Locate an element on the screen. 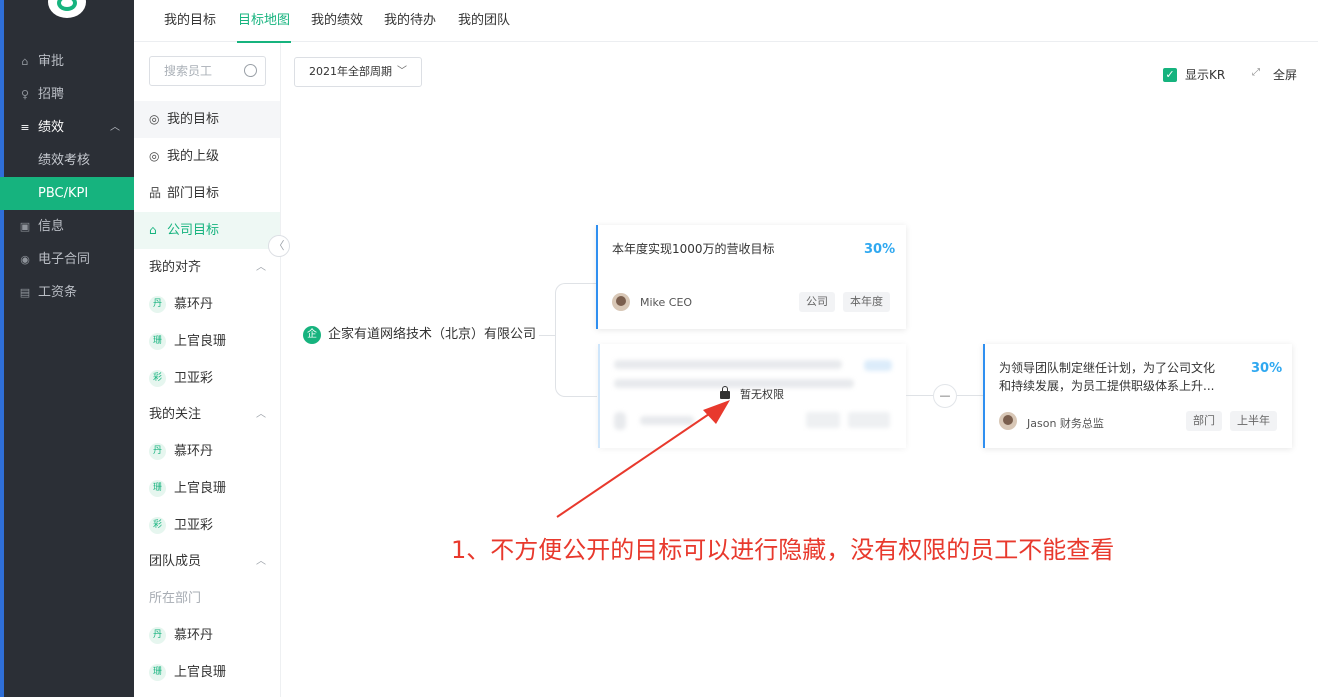 This screenshot has height=697, width=1318. annotation-text: 1、不方便公开的目标可以进行隐藏，没有权限的员工不能查看 is located at coordinates (783, 550).